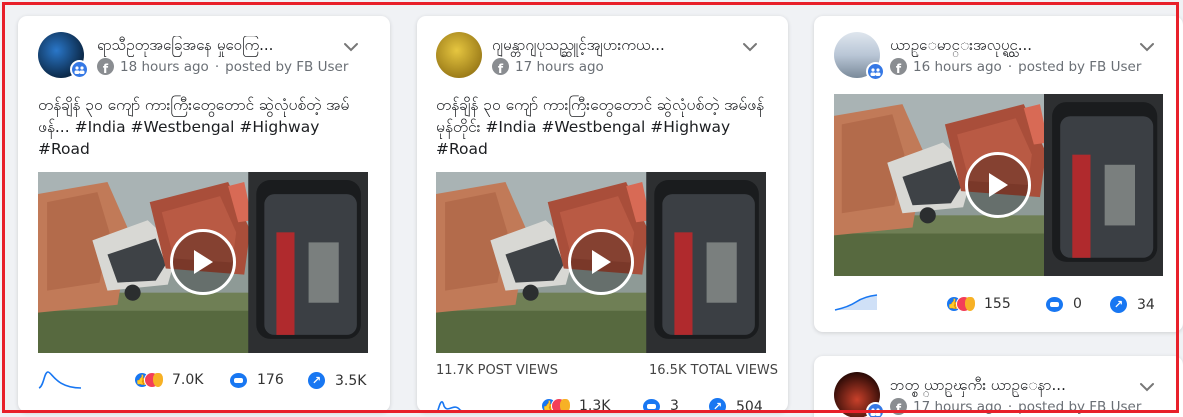 This screenshot has width=1183, height=417. I want to click on comments-stat: 176, so click(257, 380).